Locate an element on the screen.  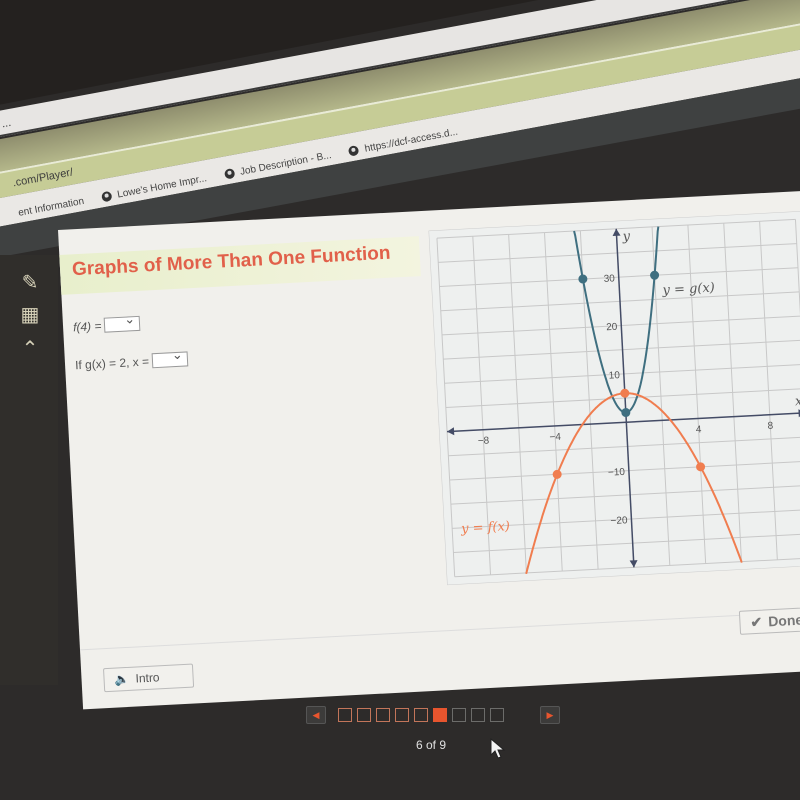
pencil-icon: ✎ is located at coordinates (30, 283).